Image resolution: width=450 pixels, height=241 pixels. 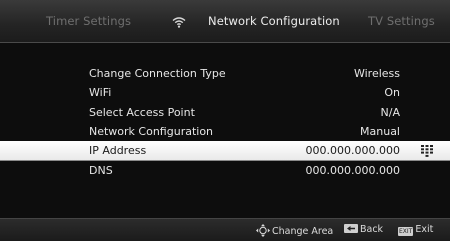 I want to click on setting-label: DNS, so click(x=101, y=171).